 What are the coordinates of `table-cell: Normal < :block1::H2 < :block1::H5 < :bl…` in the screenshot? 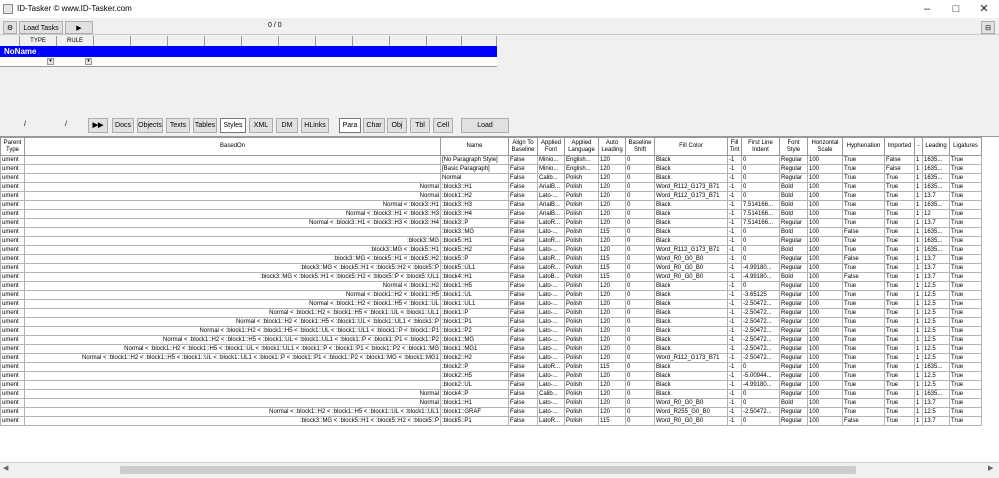 It's located at (232, 313).